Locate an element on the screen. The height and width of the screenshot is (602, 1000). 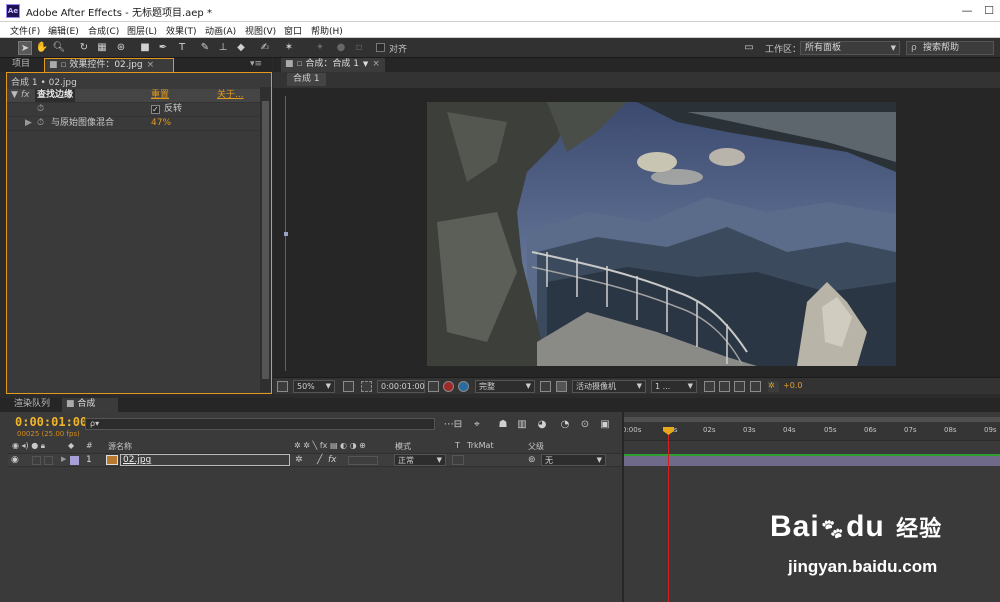
snapshot-camera-icon is located at coordinates (433, 386).